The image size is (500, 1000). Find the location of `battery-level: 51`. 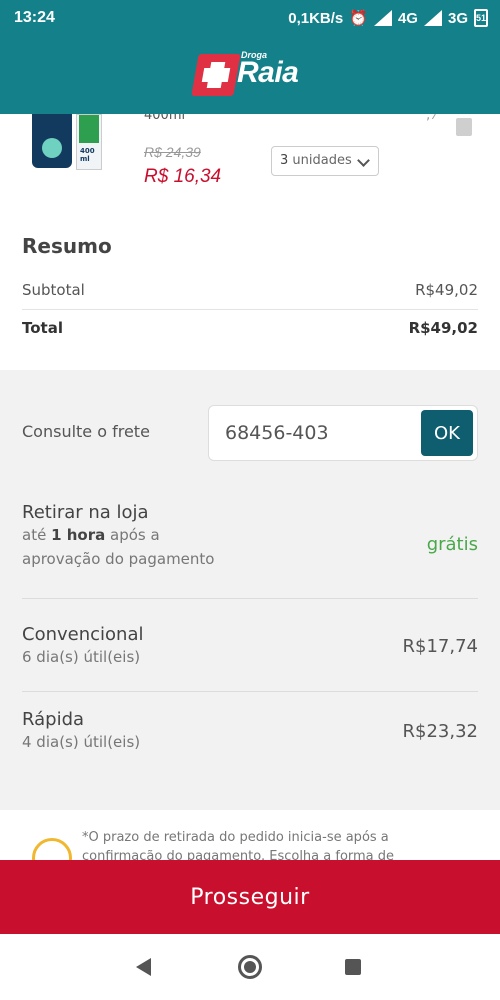

battery-level: 51 is located at coordinates (481, 18).